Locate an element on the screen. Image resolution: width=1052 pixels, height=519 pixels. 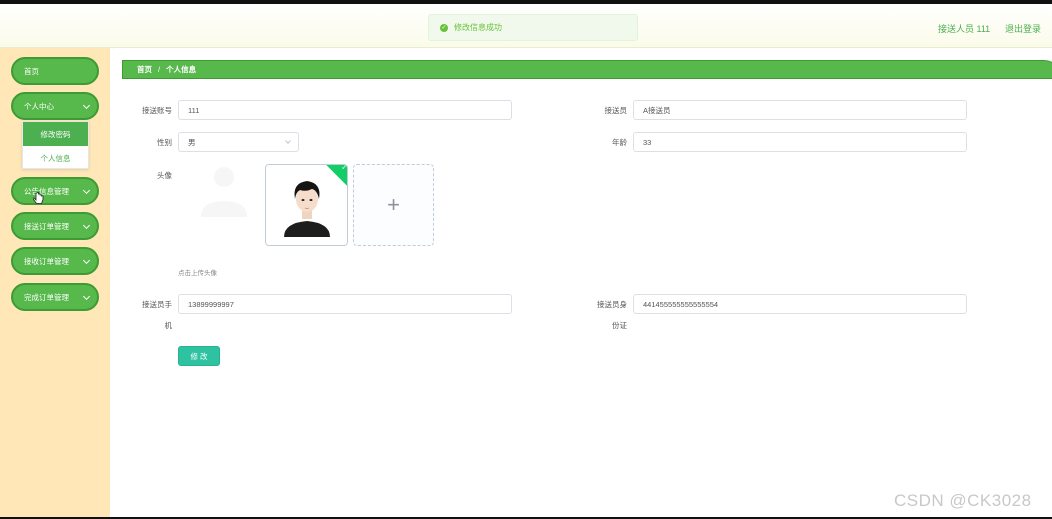
placeholder-avatar-icon is located at coordinates (224, 192).